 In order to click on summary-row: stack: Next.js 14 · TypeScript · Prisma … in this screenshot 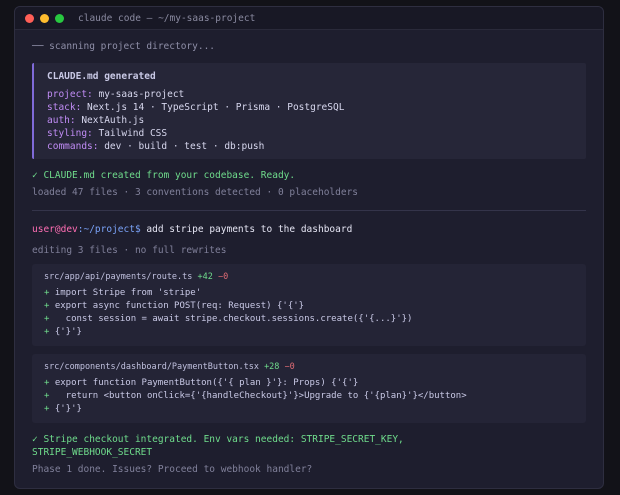, I will do `click(311, 107)`.